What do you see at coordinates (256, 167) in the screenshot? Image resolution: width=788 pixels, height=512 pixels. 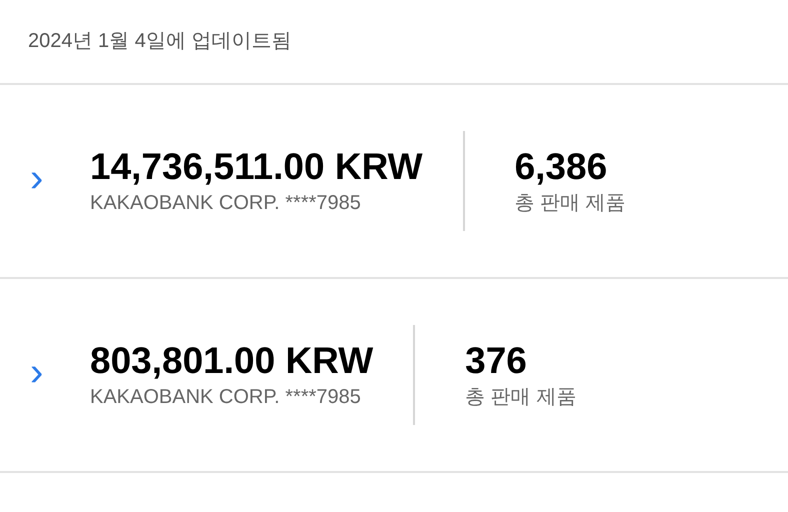 I see `amount-text: 14,736,511.00 KRW` at bounding box center [256, 167].